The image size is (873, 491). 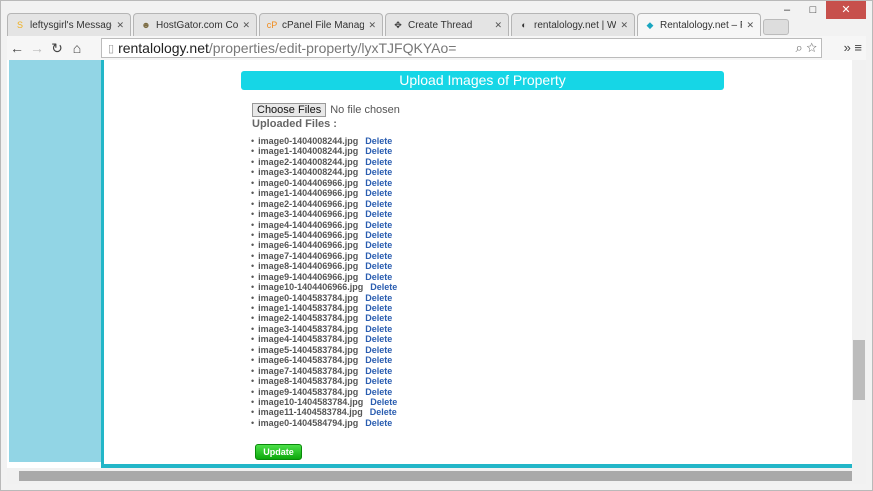 I want to click on file-item: image9-1404583784.jpg Delete, so click(x=324, y=392).